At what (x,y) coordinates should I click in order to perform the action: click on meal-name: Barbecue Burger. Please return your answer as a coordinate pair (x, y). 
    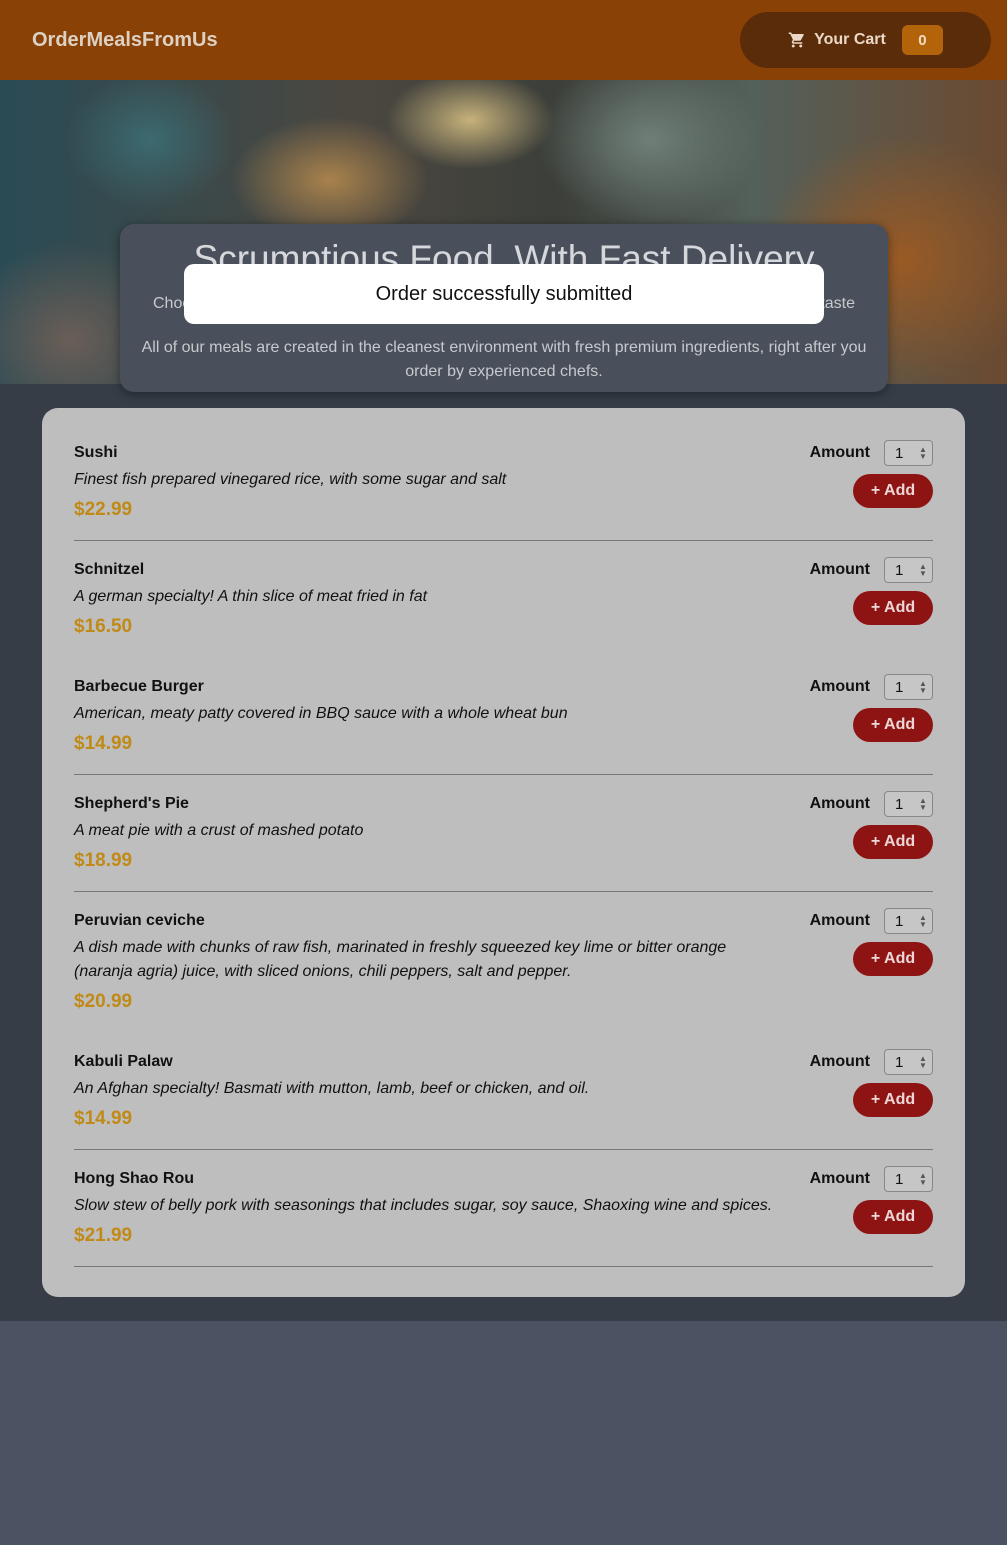
    Looking at the image, I should click on (139, 686).